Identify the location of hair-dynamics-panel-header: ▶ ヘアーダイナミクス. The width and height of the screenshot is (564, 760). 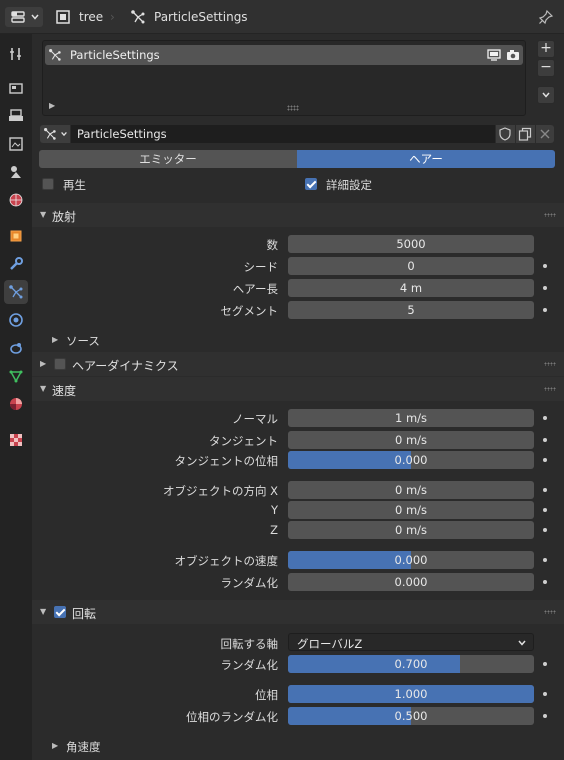
(298, 364).